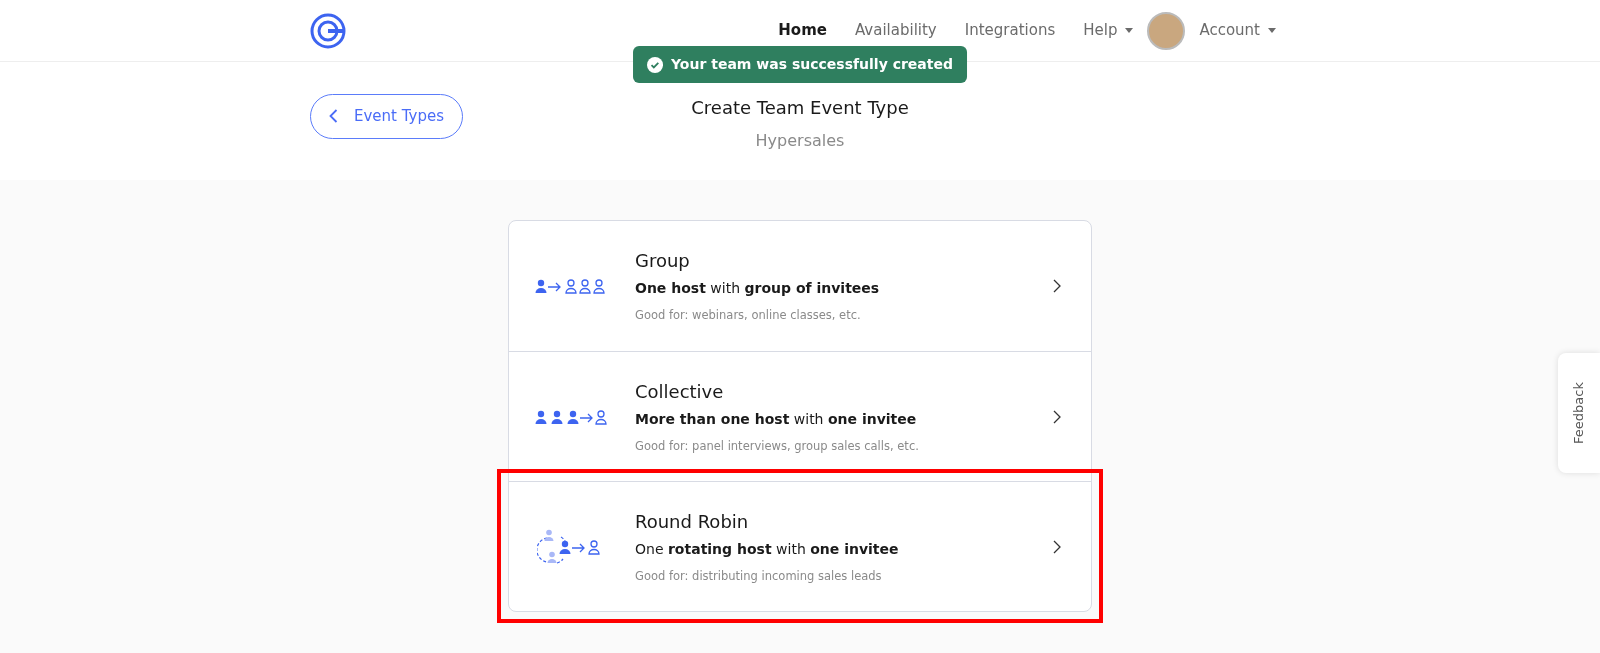 The width and height of the screenshot is (1600, 653). I want to click on nav-link: Home, so click(802, 30).